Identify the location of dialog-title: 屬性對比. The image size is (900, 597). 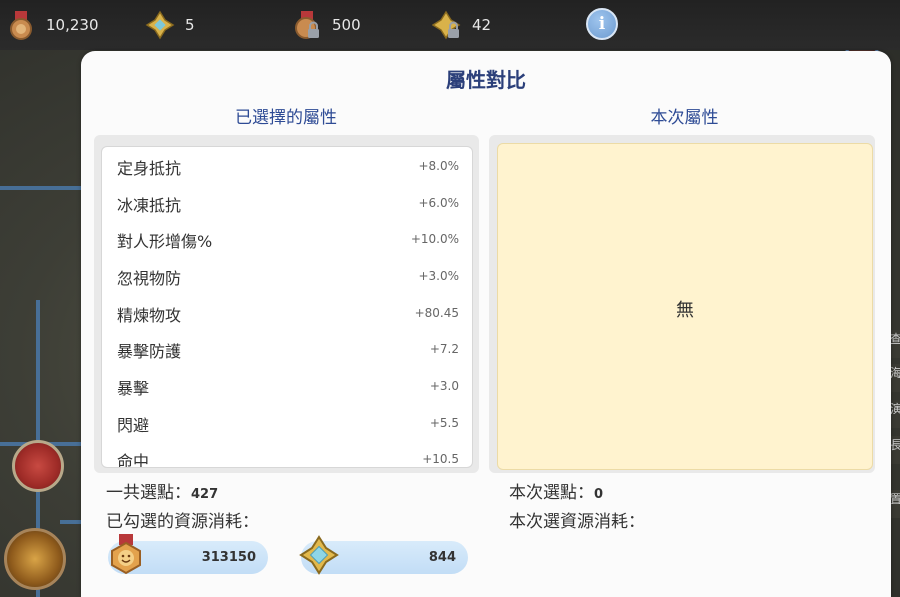
(486, 80).